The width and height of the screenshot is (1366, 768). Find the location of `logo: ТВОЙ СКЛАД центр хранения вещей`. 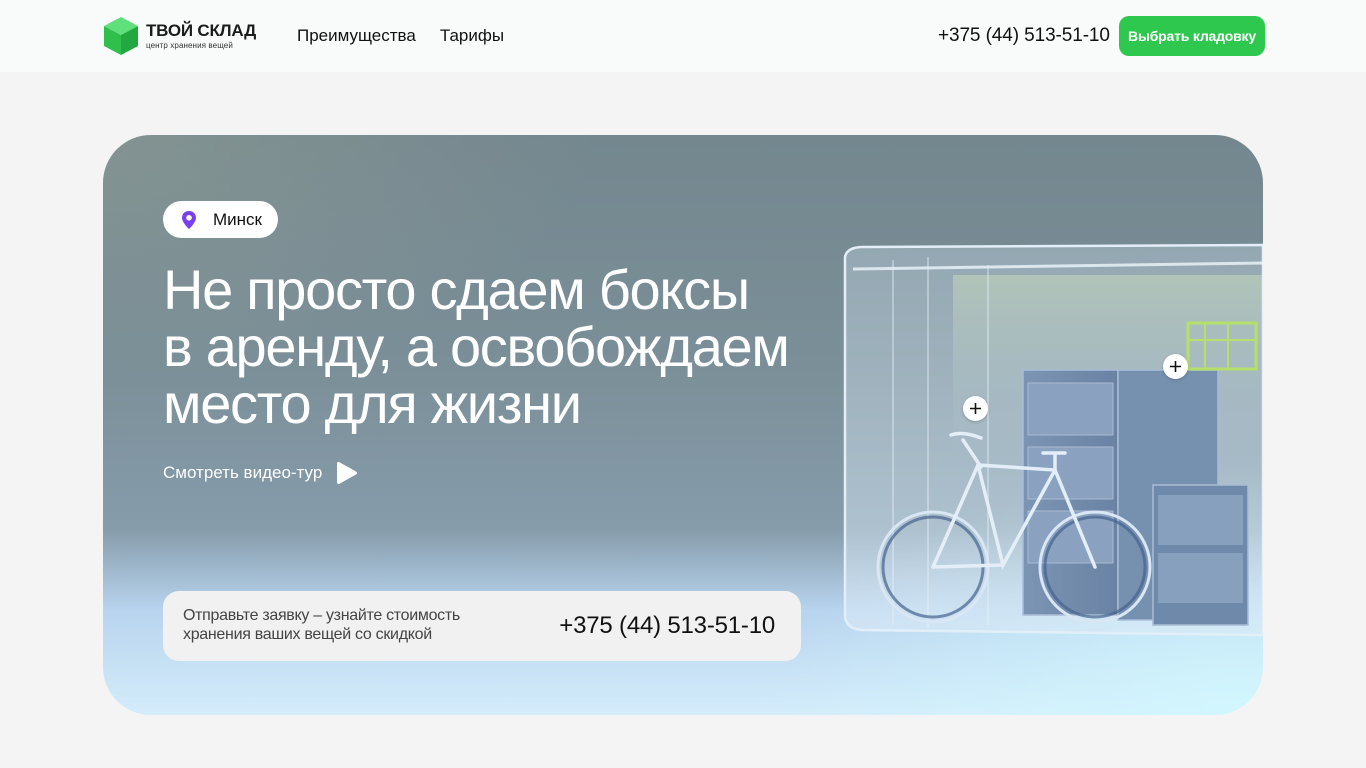

logo: ТВОЙ СКЛАД центр хранения вещей is located at coordinates (179, 36).